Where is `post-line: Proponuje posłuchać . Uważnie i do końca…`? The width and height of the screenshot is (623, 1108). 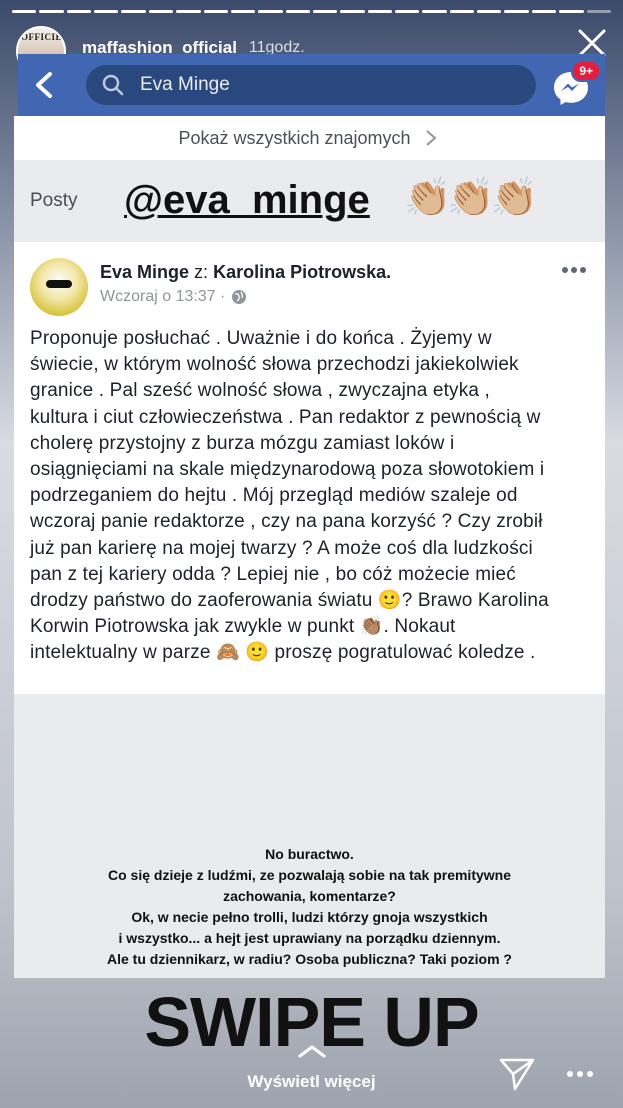 post-line: Proponuje posłuchać . Uważnie i do końca… is located at coordinates (261, 338).